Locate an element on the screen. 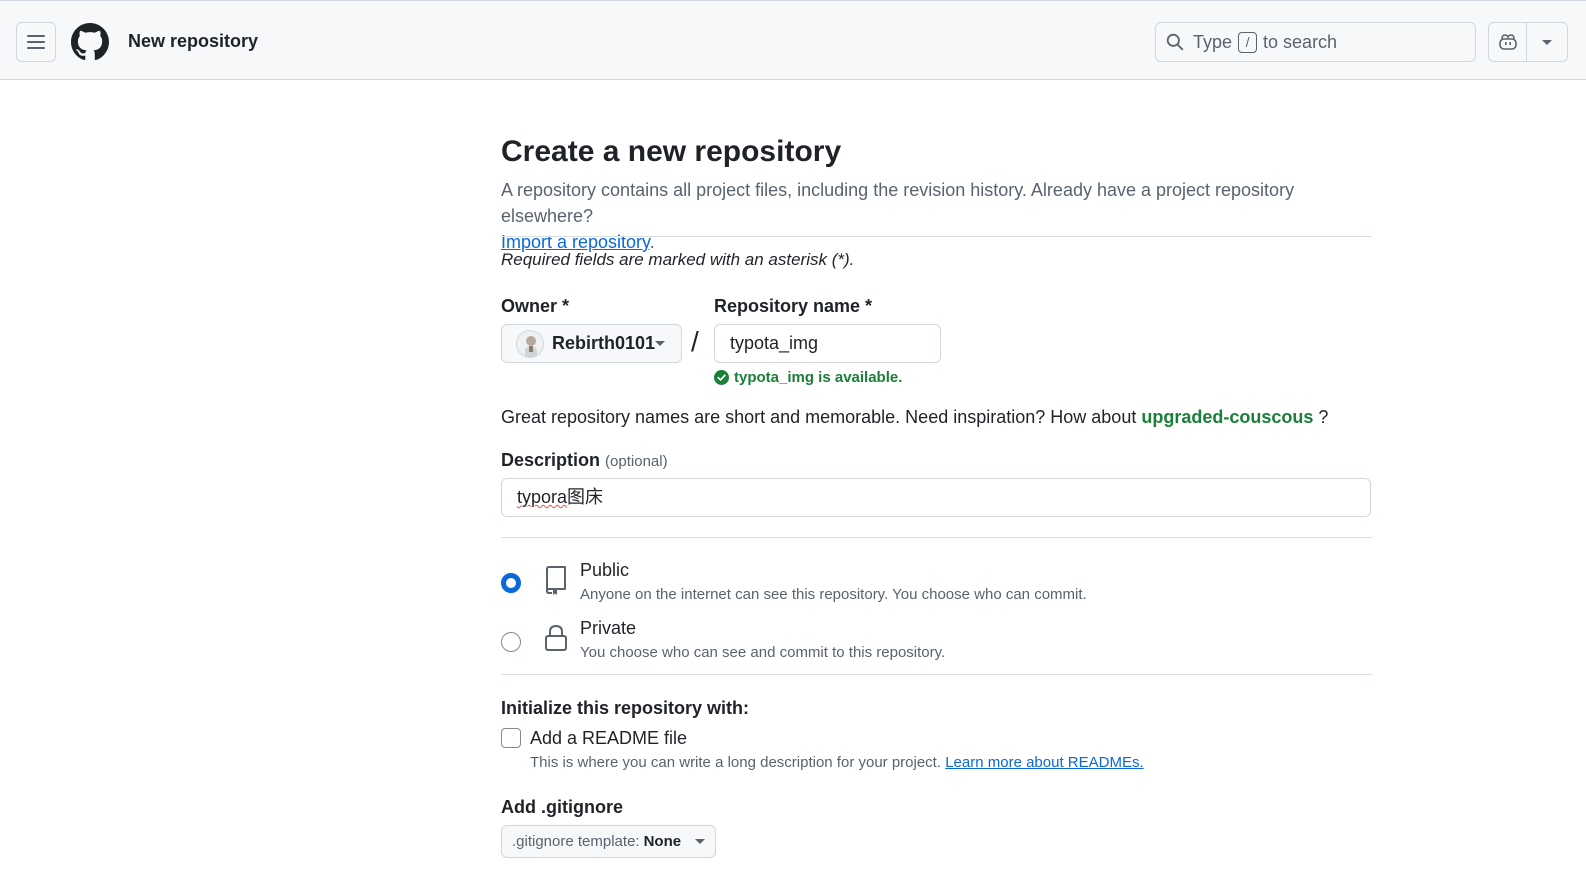 The width and height of the screenshot is (1586, 887). owner-select: Rebirth0101 is located at coordinates (591, 343).